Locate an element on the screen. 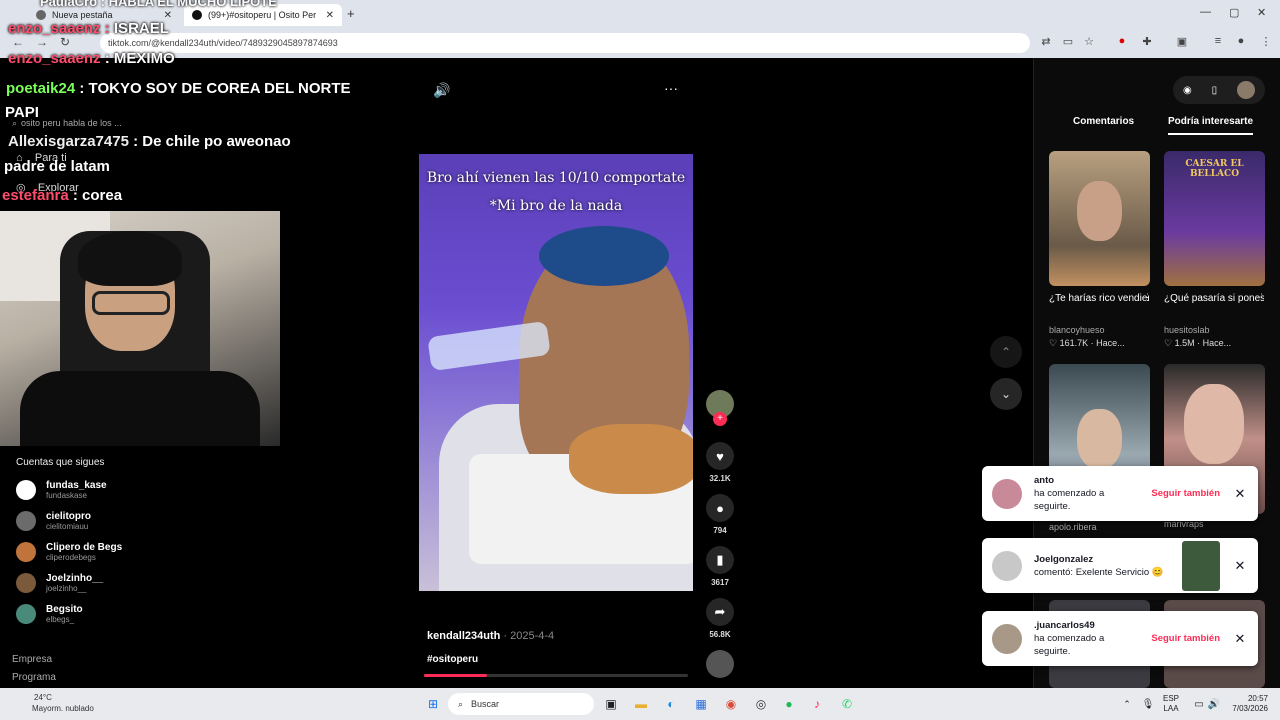 Image resolution: width=1280 pixels, height=720 pixels. food is located at coordinates (631, 459).